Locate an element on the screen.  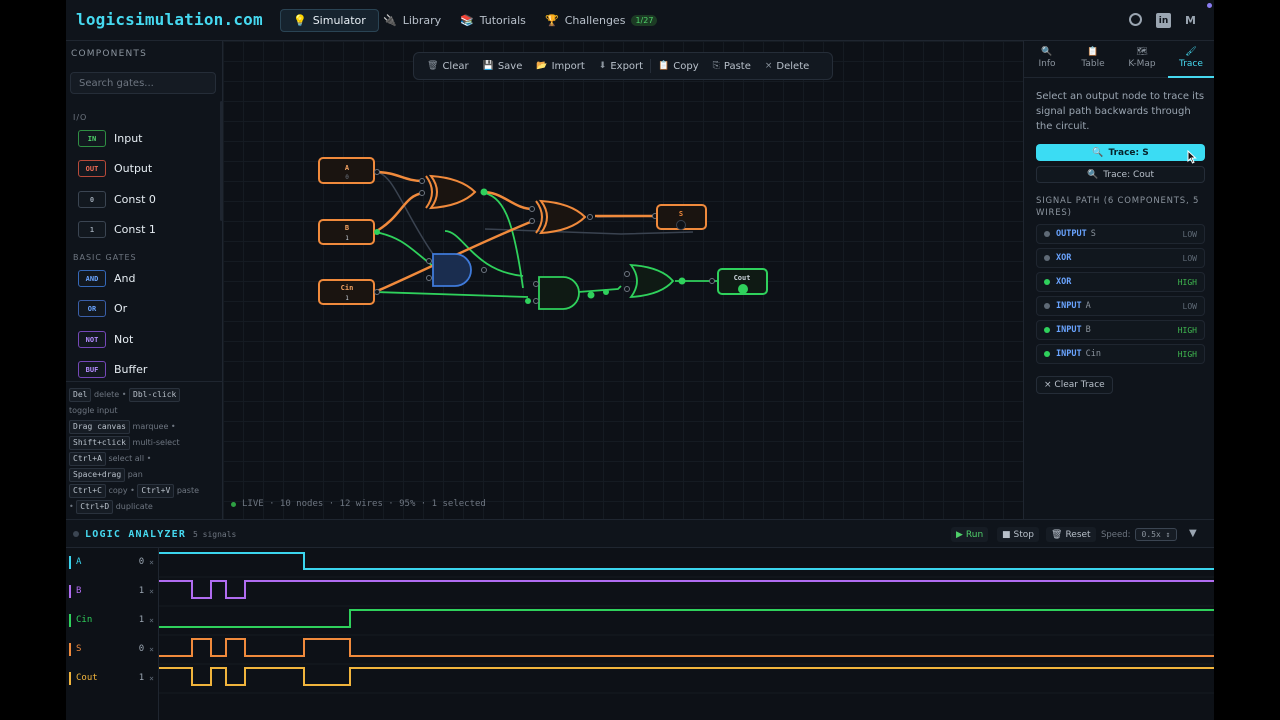
output-node-s: S is located at coordinates (681, 217).